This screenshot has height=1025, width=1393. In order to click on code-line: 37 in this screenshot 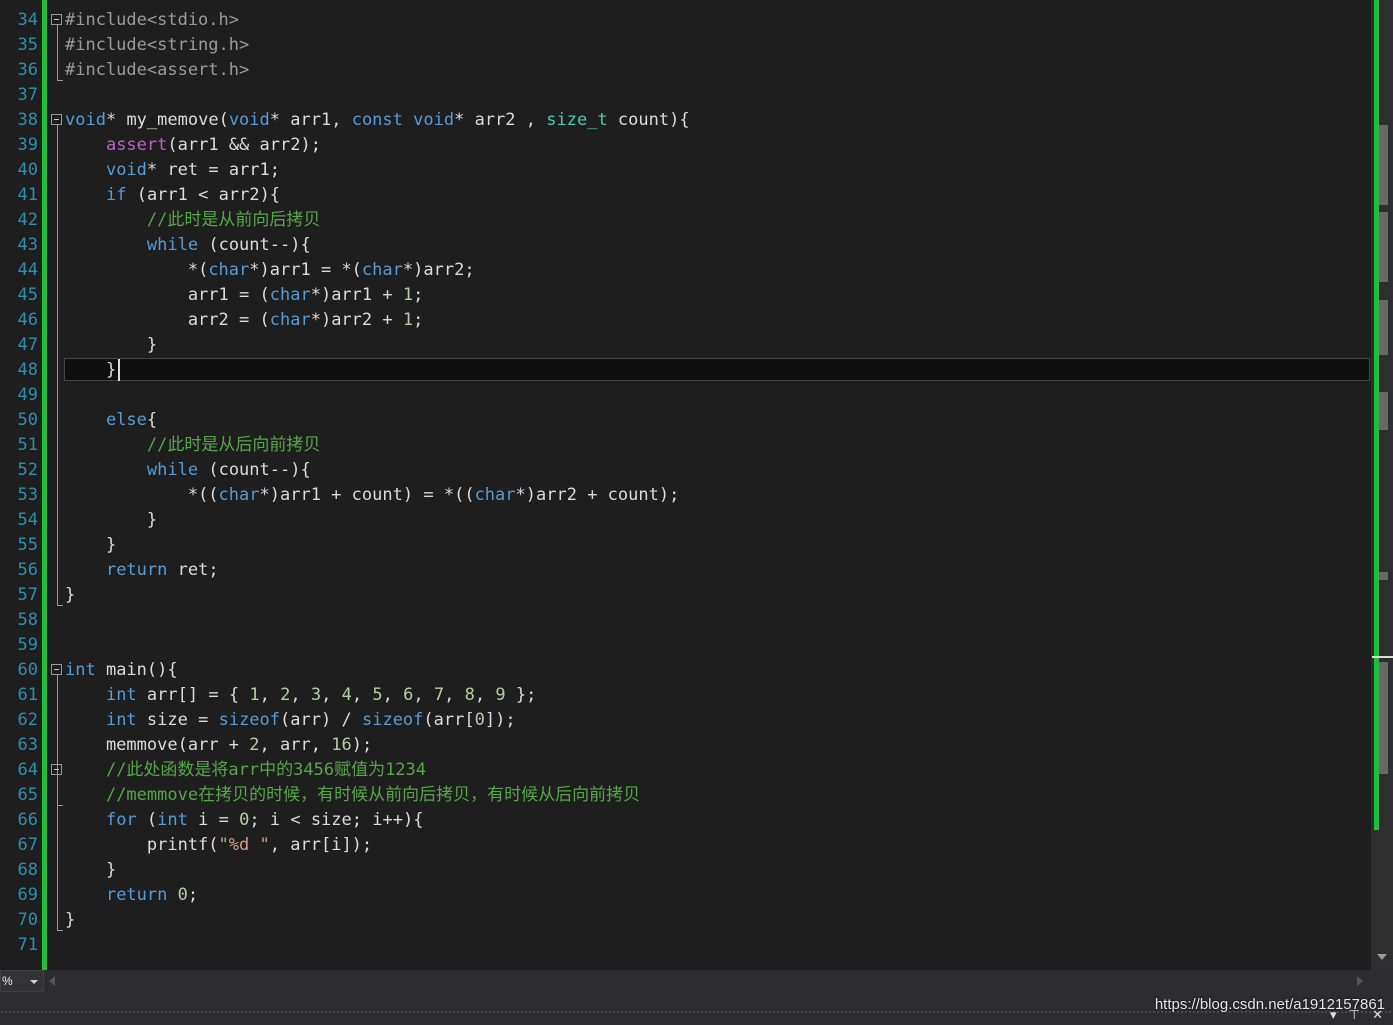, I will do `click(685, 95)`.